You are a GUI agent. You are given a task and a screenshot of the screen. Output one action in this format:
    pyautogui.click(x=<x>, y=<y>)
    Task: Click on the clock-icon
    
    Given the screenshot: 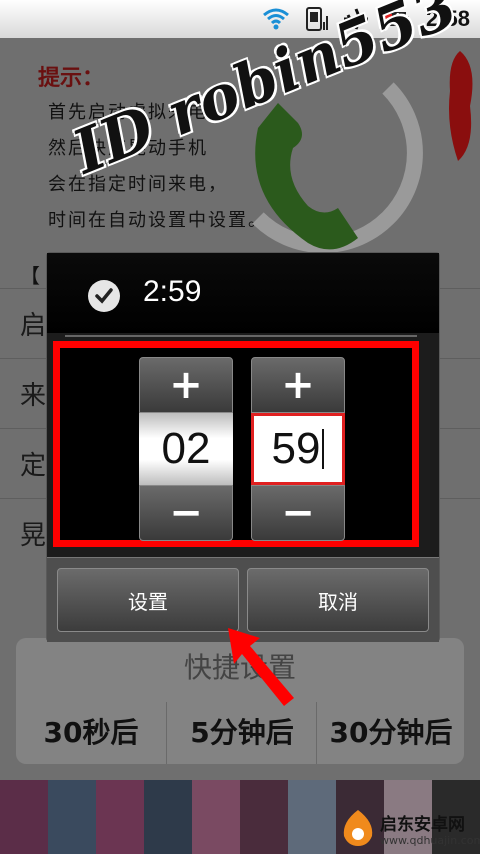 What is the action you would take?
    pyautogui.click(x=104, y=296)
    